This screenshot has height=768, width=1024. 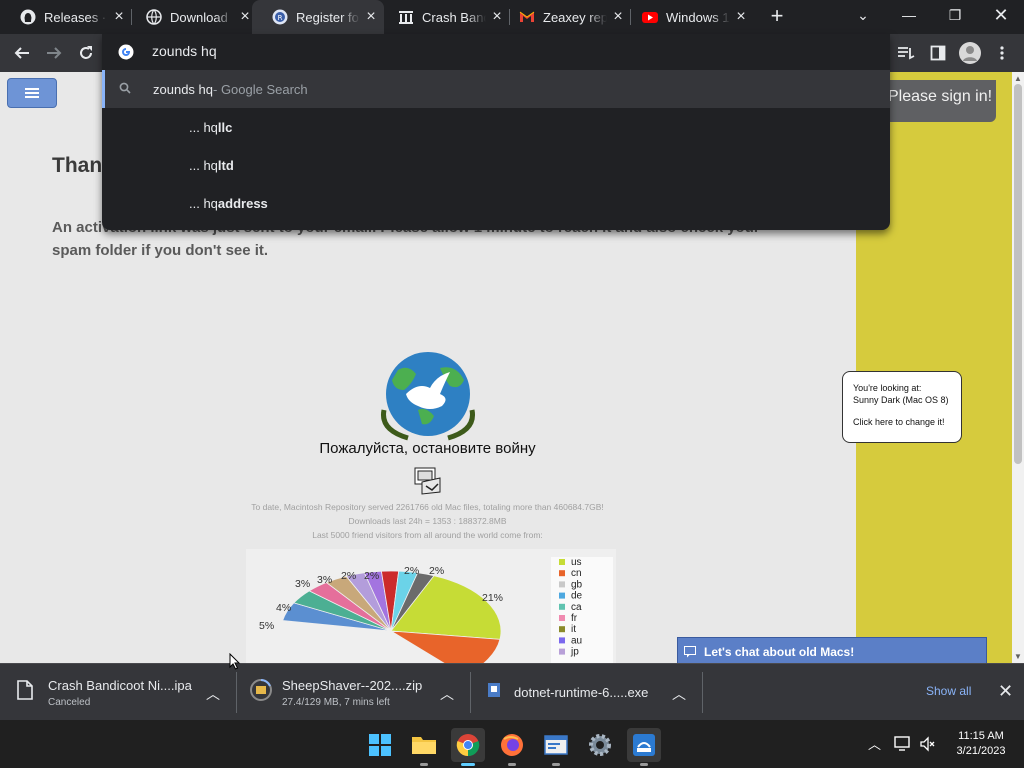 I want to click on chat-icon, so click(x=690, y=653).